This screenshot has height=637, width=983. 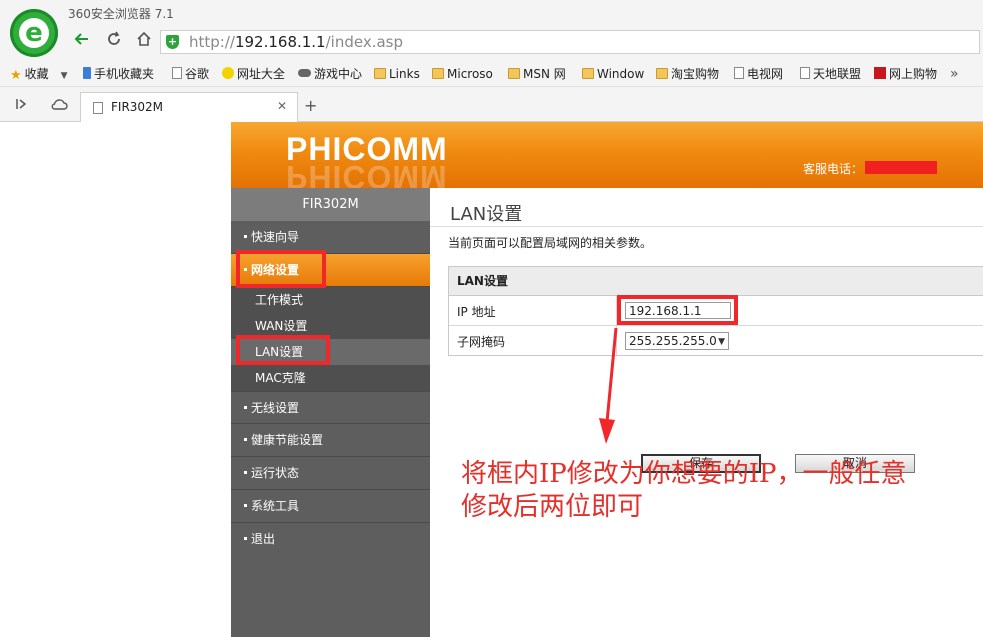 I want to click on back-arrow-icon, so click(x=82, y=42).